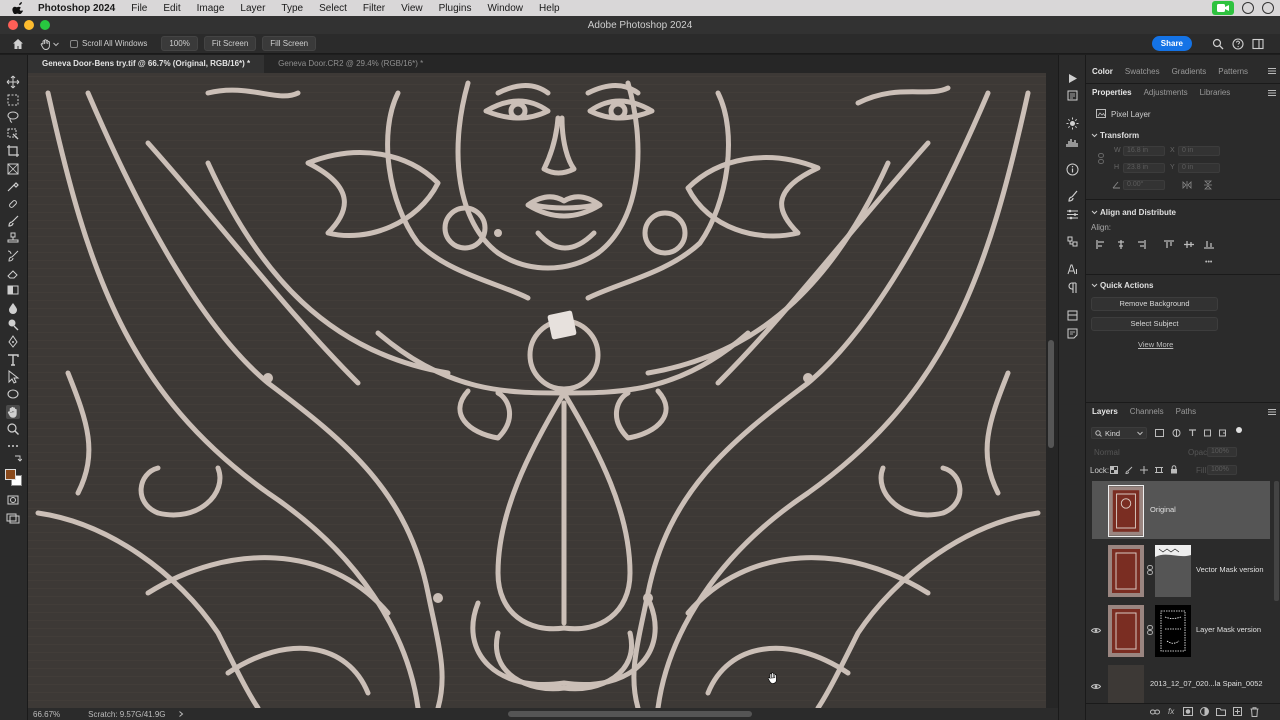 The height and width of the screenshot is (720, 1280). I want to click on tab-libraries: Libraries, so click(1215, 92).